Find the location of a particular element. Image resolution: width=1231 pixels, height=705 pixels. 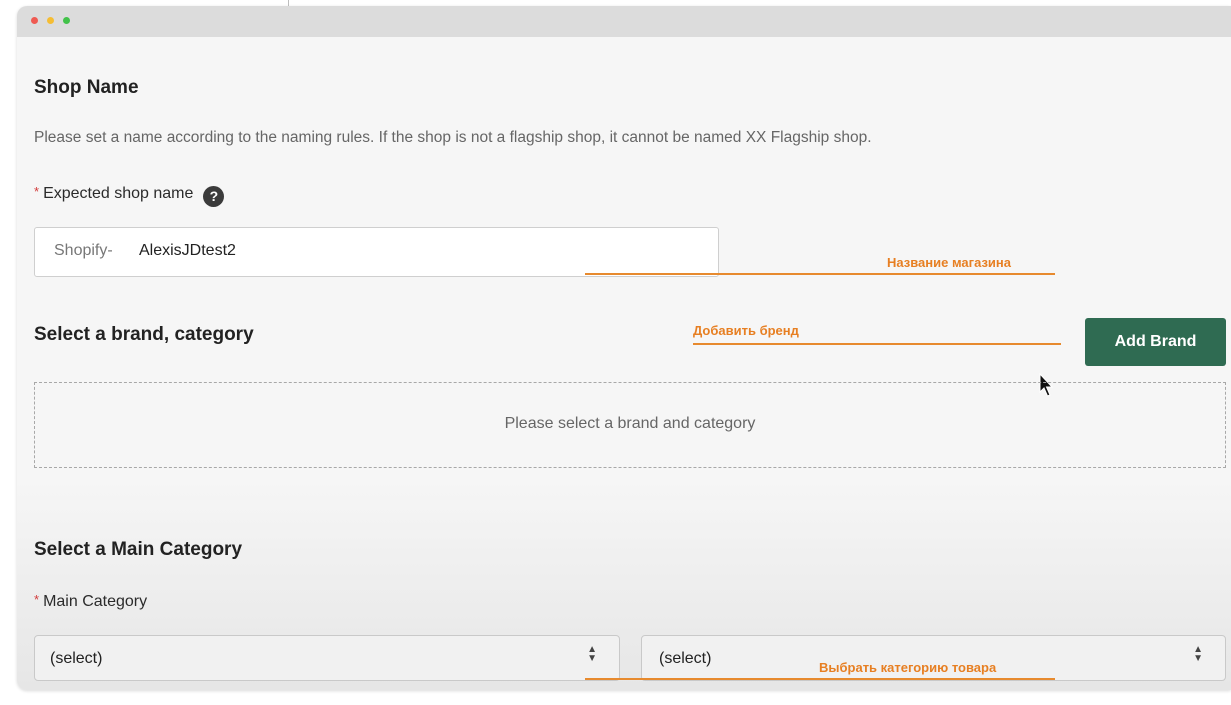

expected-shop-name-label: * Expected shop name? is located at coordinates (129, 195).